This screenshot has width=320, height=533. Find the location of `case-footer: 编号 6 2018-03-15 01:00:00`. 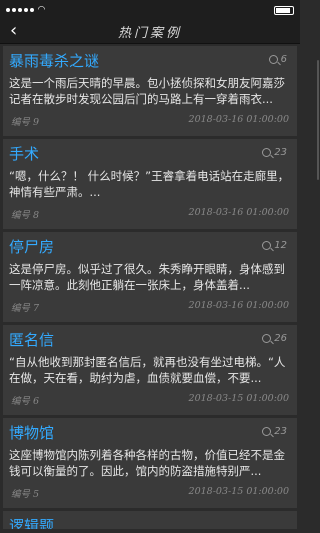

case-footer: 编号 6 2018-03-15 01:00:00 is located at coordinates (150, 400).